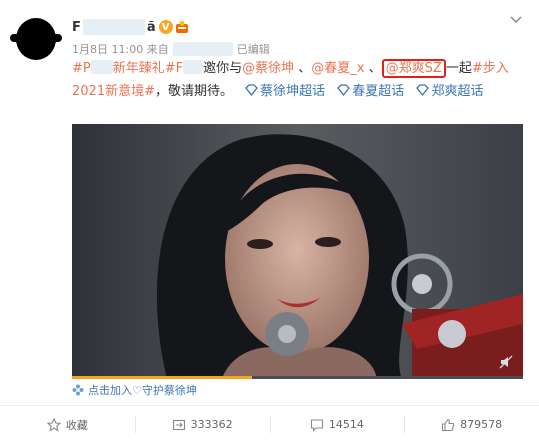 This screenshot has height=443, width=539. I want to click on comment-icon, so click(316, 425).